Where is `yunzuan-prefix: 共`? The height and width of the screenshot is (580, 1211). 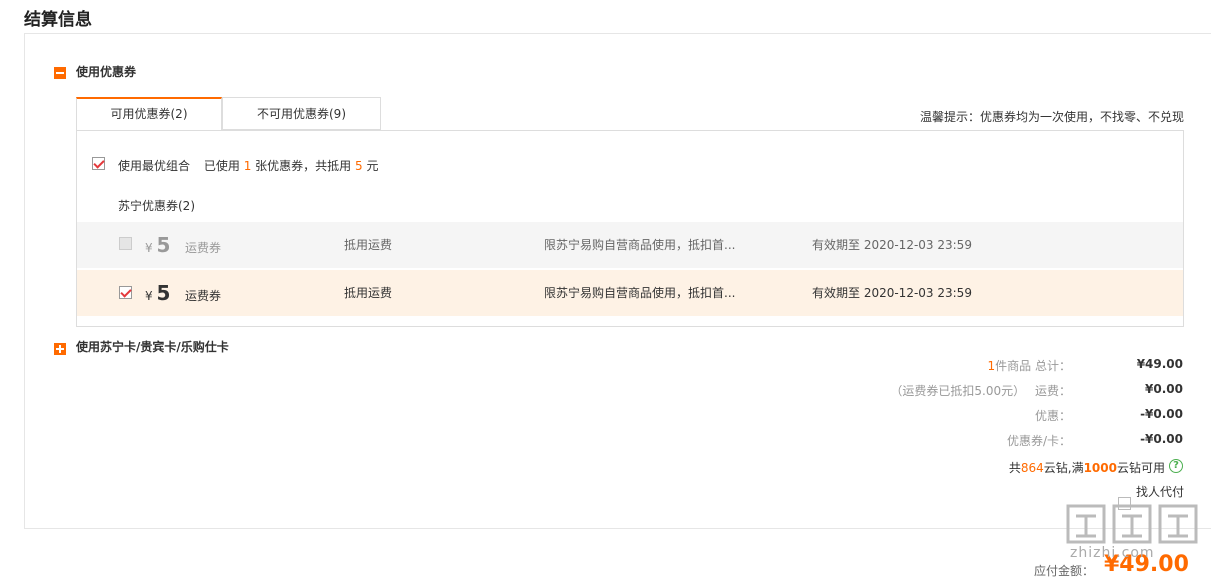 yunzuan-prefix: 共 is located at coordinates (1014, 468).